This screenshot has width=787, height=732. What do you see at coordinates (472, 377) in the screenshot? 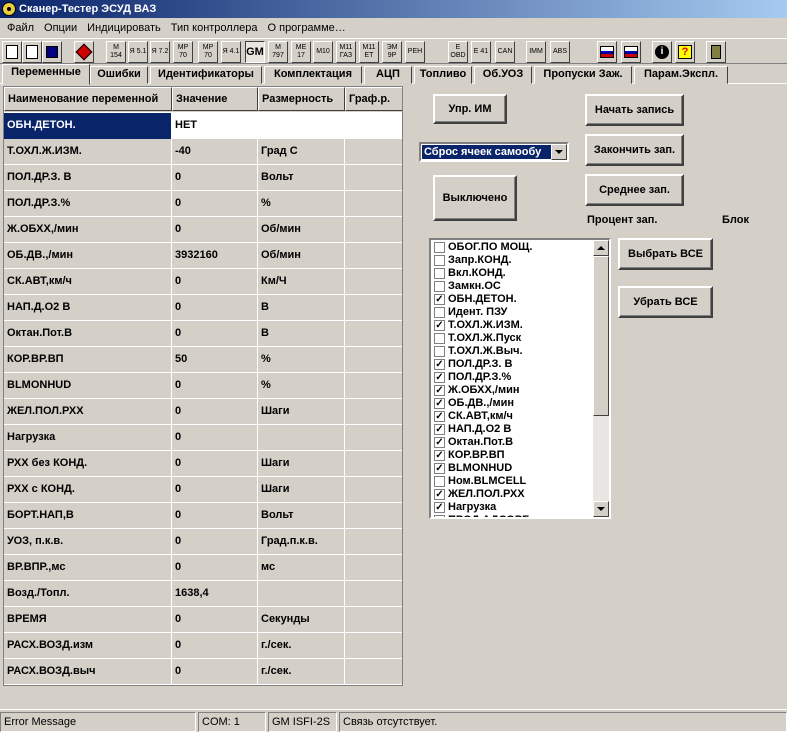
I see `list-item: ✓ ПОЛ.ДР.З.%` at bounding box center [472, 377].